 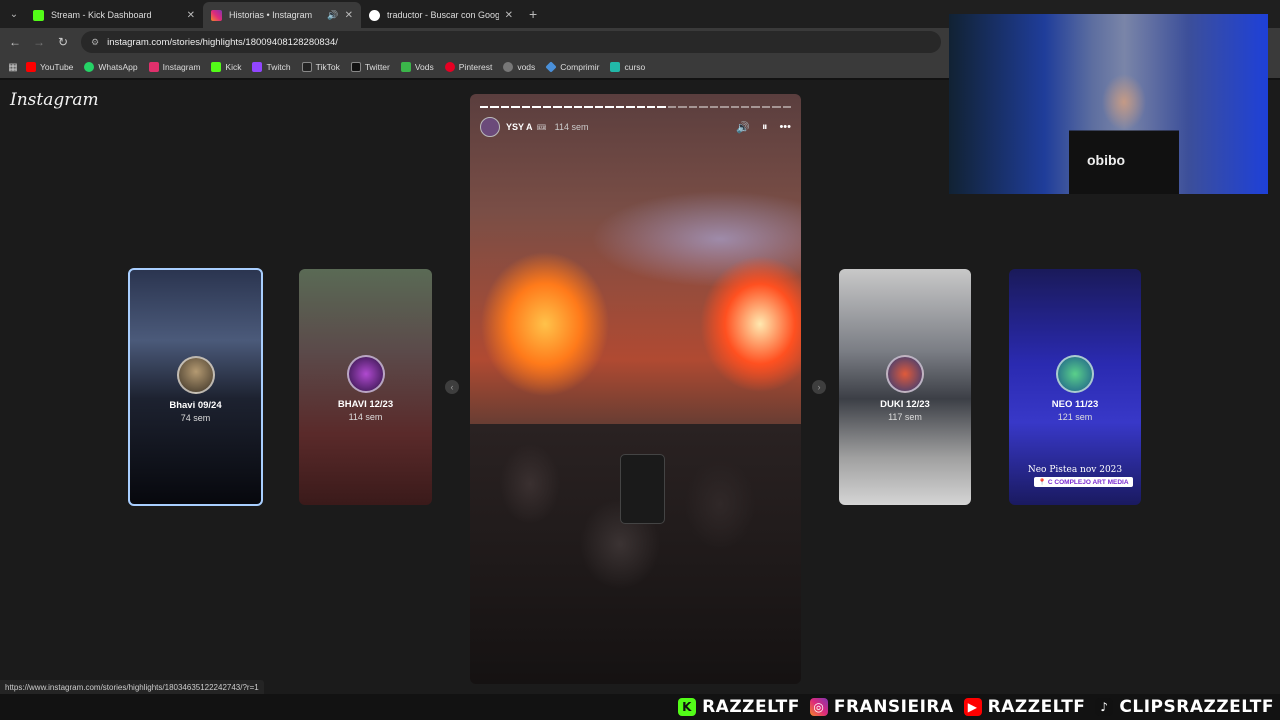 I want to click on tiktok-icon, so click(x=306, y=67).